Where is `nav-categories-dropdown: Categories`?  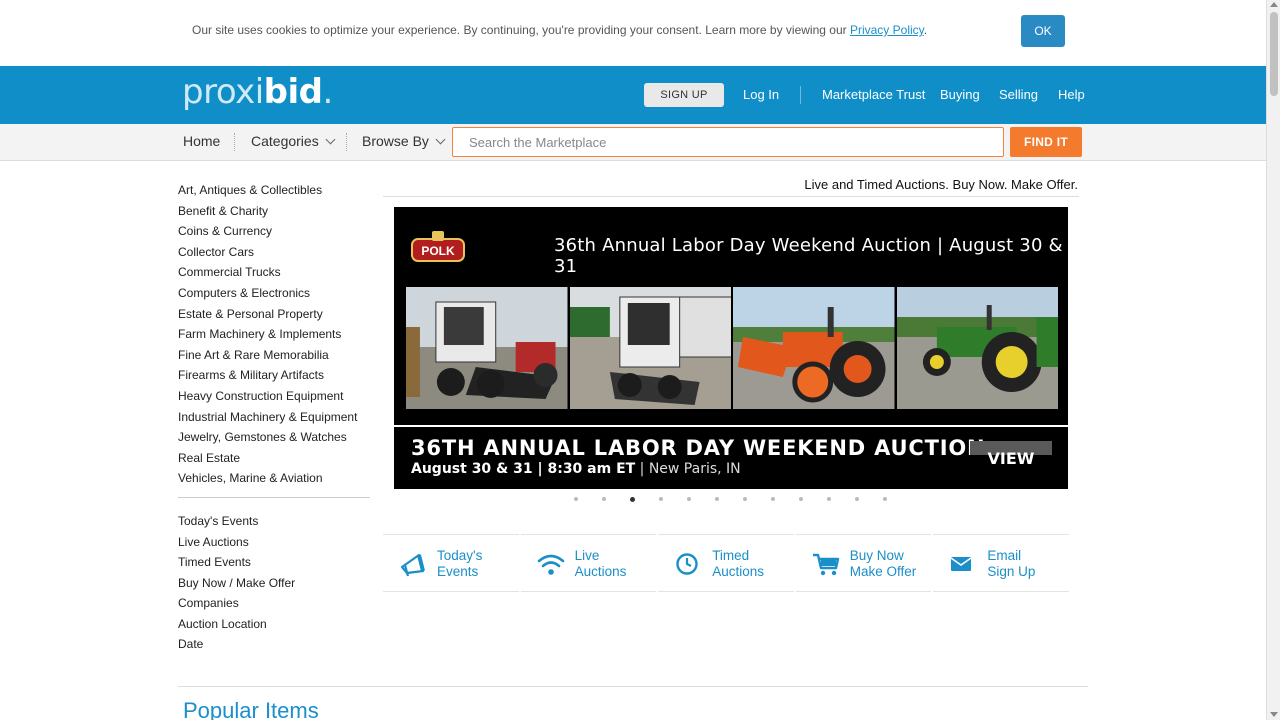 nav-categories-dropdown: Categories is located at coordinates (293, 141).